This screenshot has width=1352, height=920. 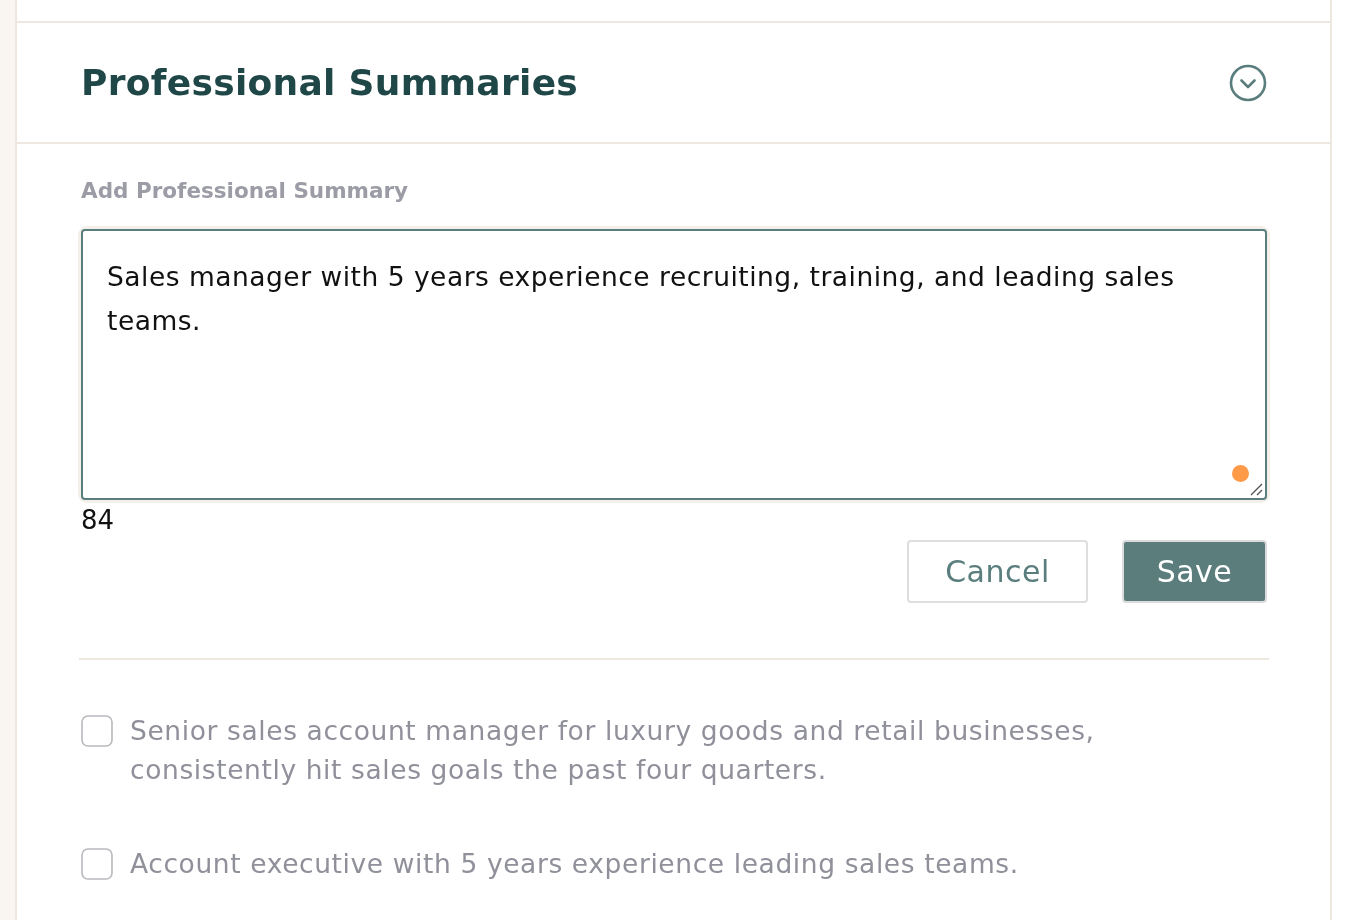 I want to click on resize-handle-icon, so click(x=1256, y=489).